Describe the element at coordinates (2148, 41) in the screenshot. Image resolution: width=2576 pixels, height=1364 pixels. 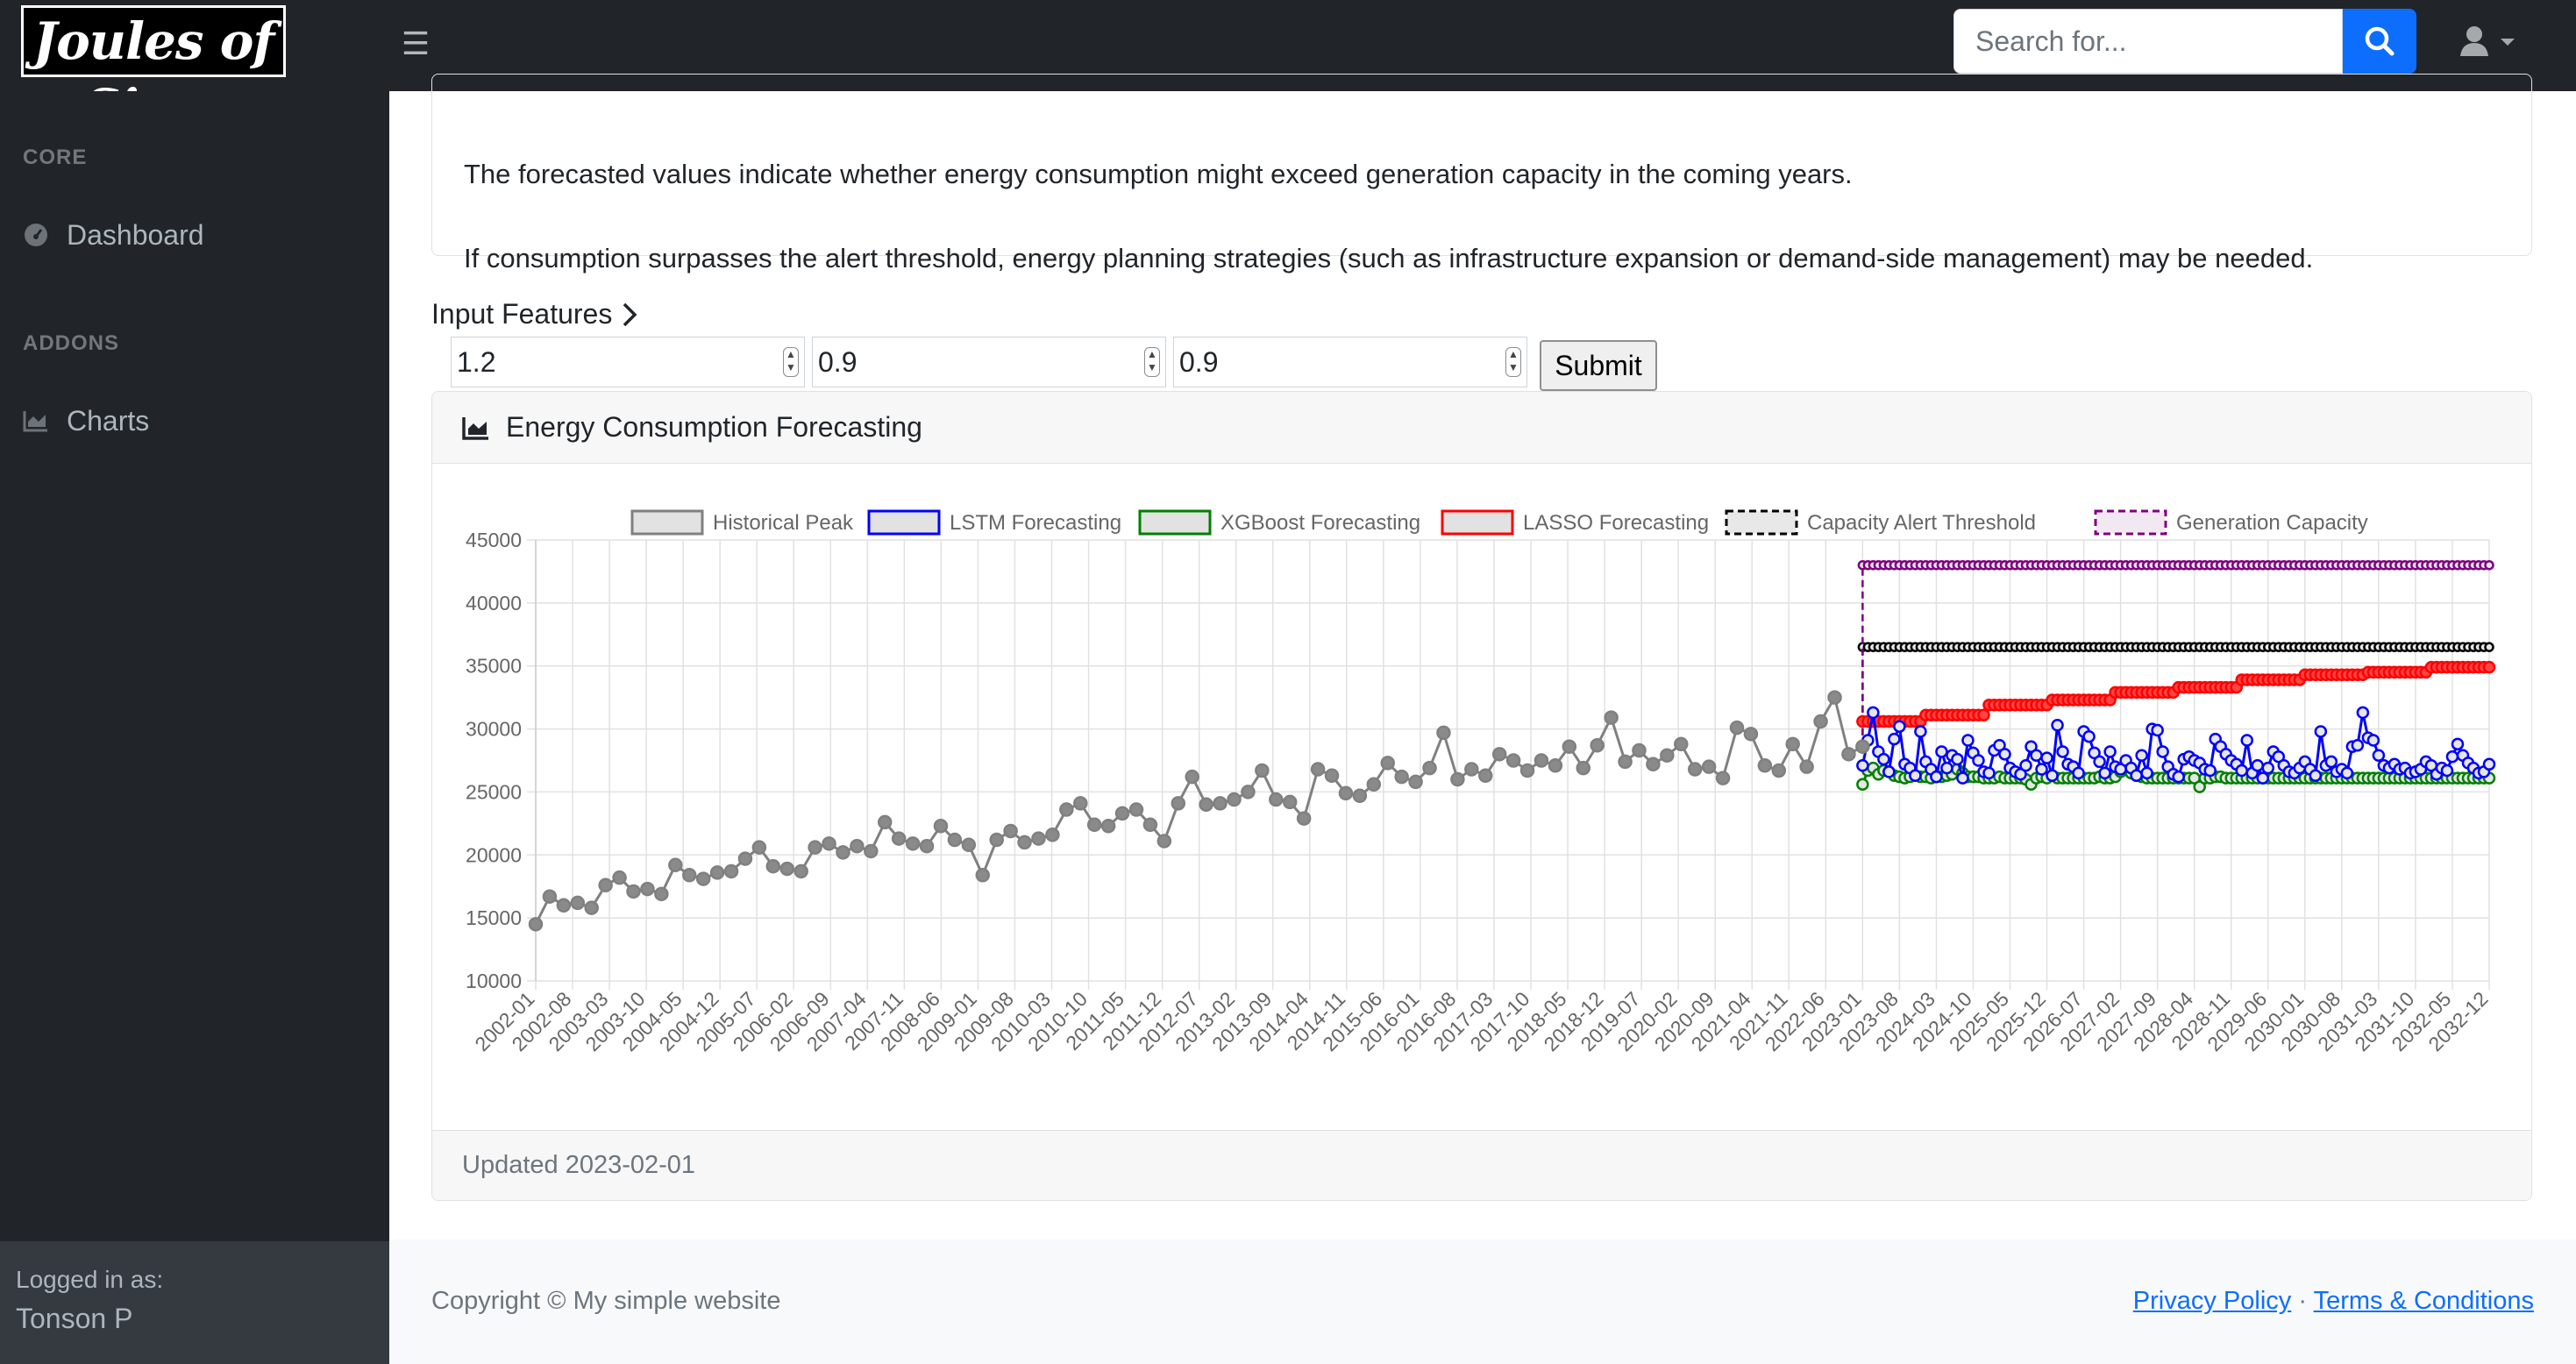
I see `search-input` at that location.